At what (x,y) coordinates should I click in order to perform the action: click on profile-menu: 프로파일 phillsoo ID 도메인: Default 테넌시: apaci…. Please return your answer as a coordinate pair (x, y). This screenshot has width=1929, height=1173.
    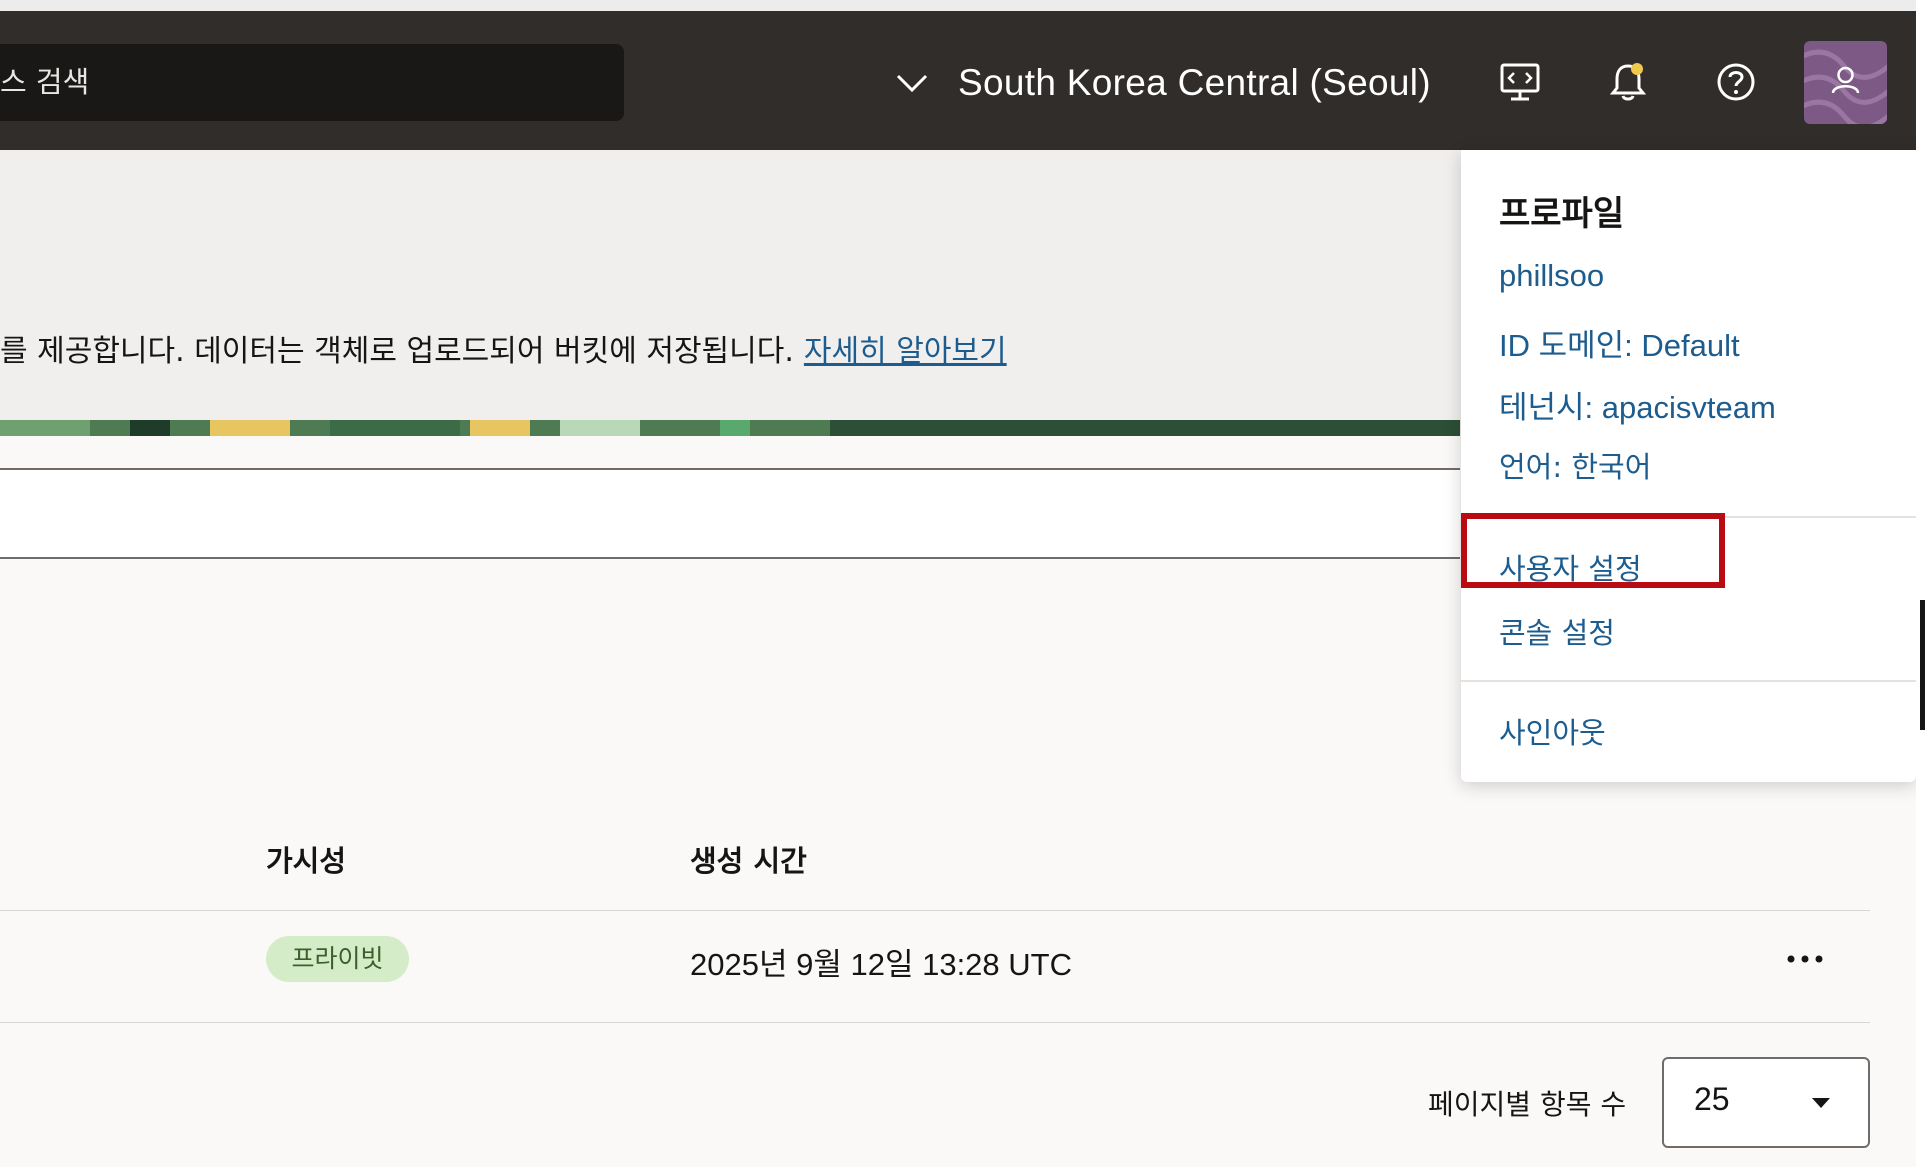
    Looking at the image, I should click on (1688, 466).